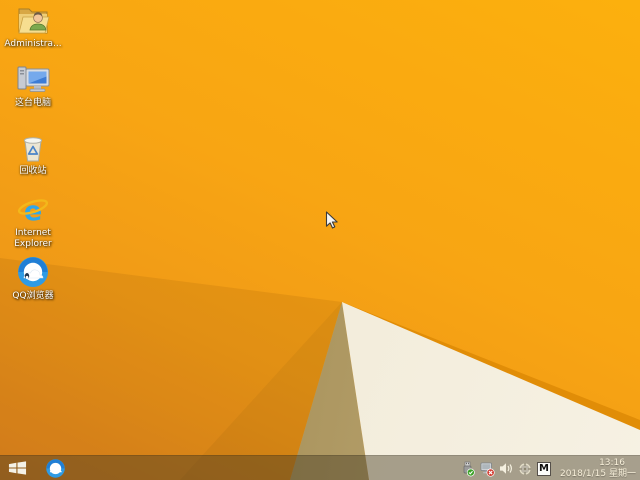 The height and width of the screenshot is (480, 640). I want to click on mouse-cursor, so click(331, 220).